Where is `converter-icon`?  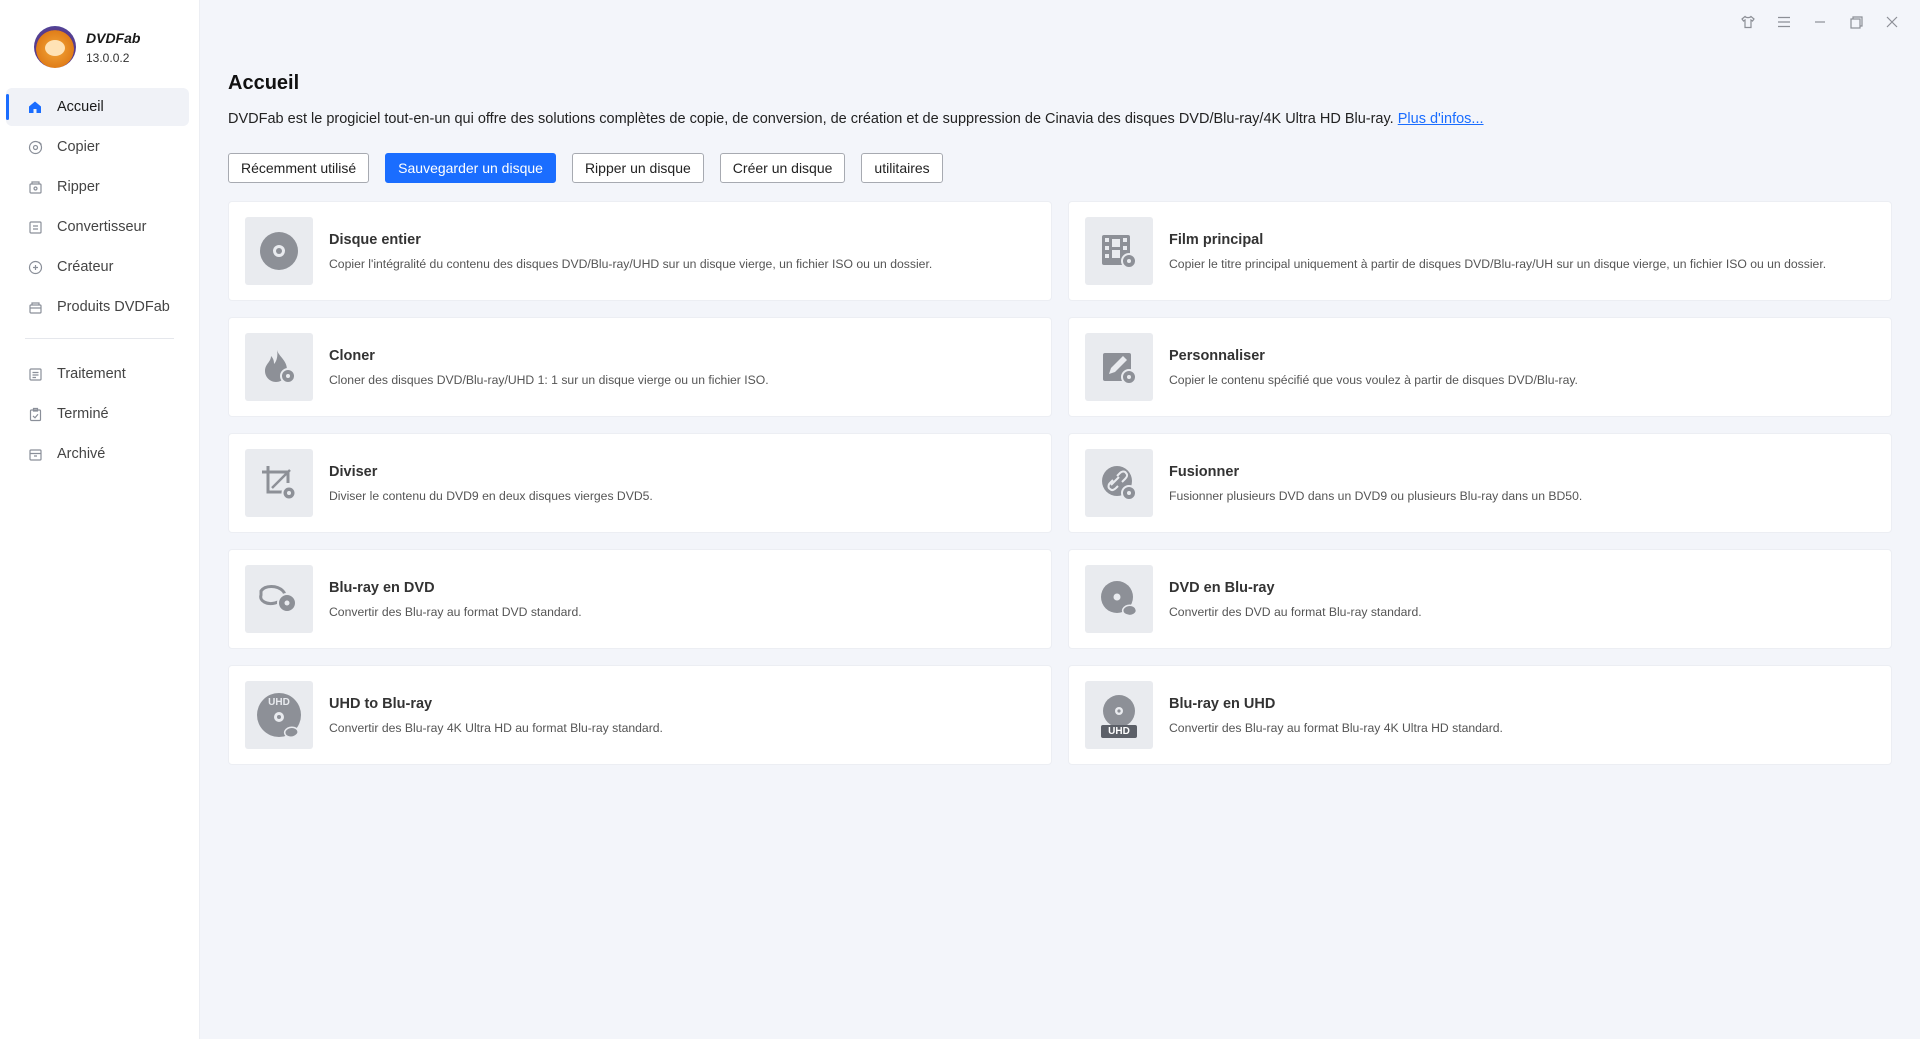
converter-icon is located at coordinates (35, 227).